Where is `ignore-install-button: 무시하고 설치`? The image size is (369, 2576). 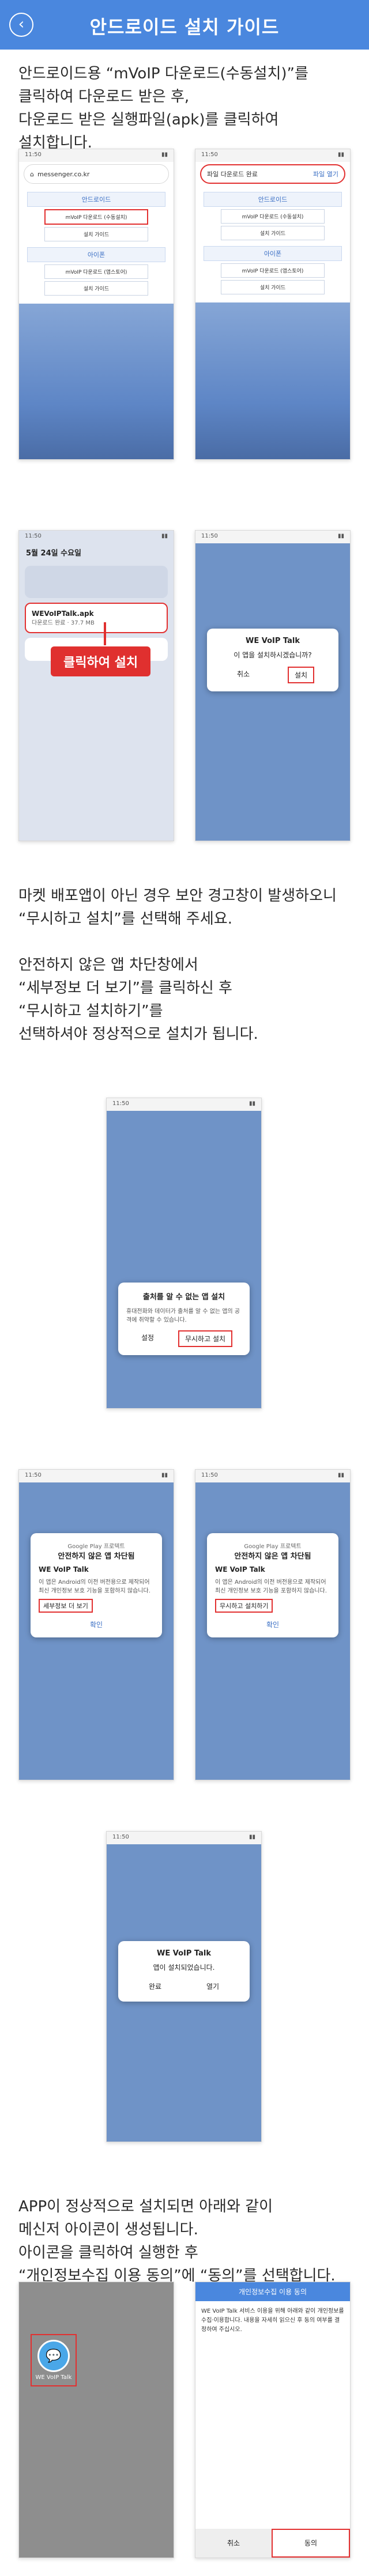
ignore-install-button: 무시하고 설치 is located at coordinates (205, 1338).